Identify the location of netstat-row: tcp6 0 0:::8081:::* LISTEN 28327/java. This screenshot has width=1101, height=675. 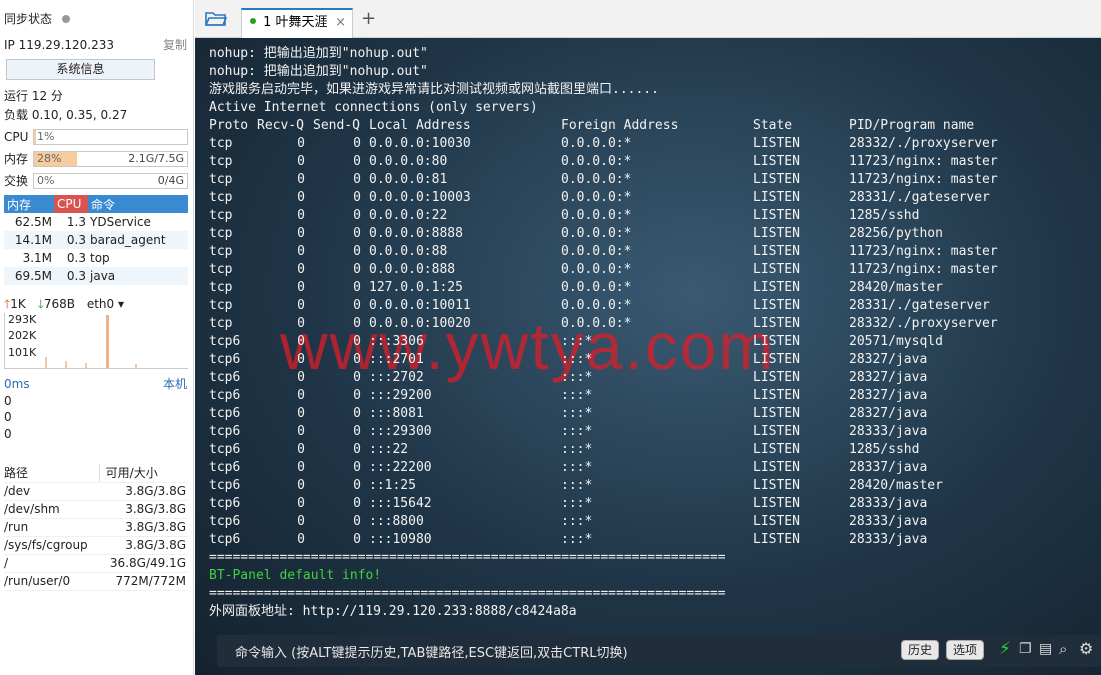
(649, 414).